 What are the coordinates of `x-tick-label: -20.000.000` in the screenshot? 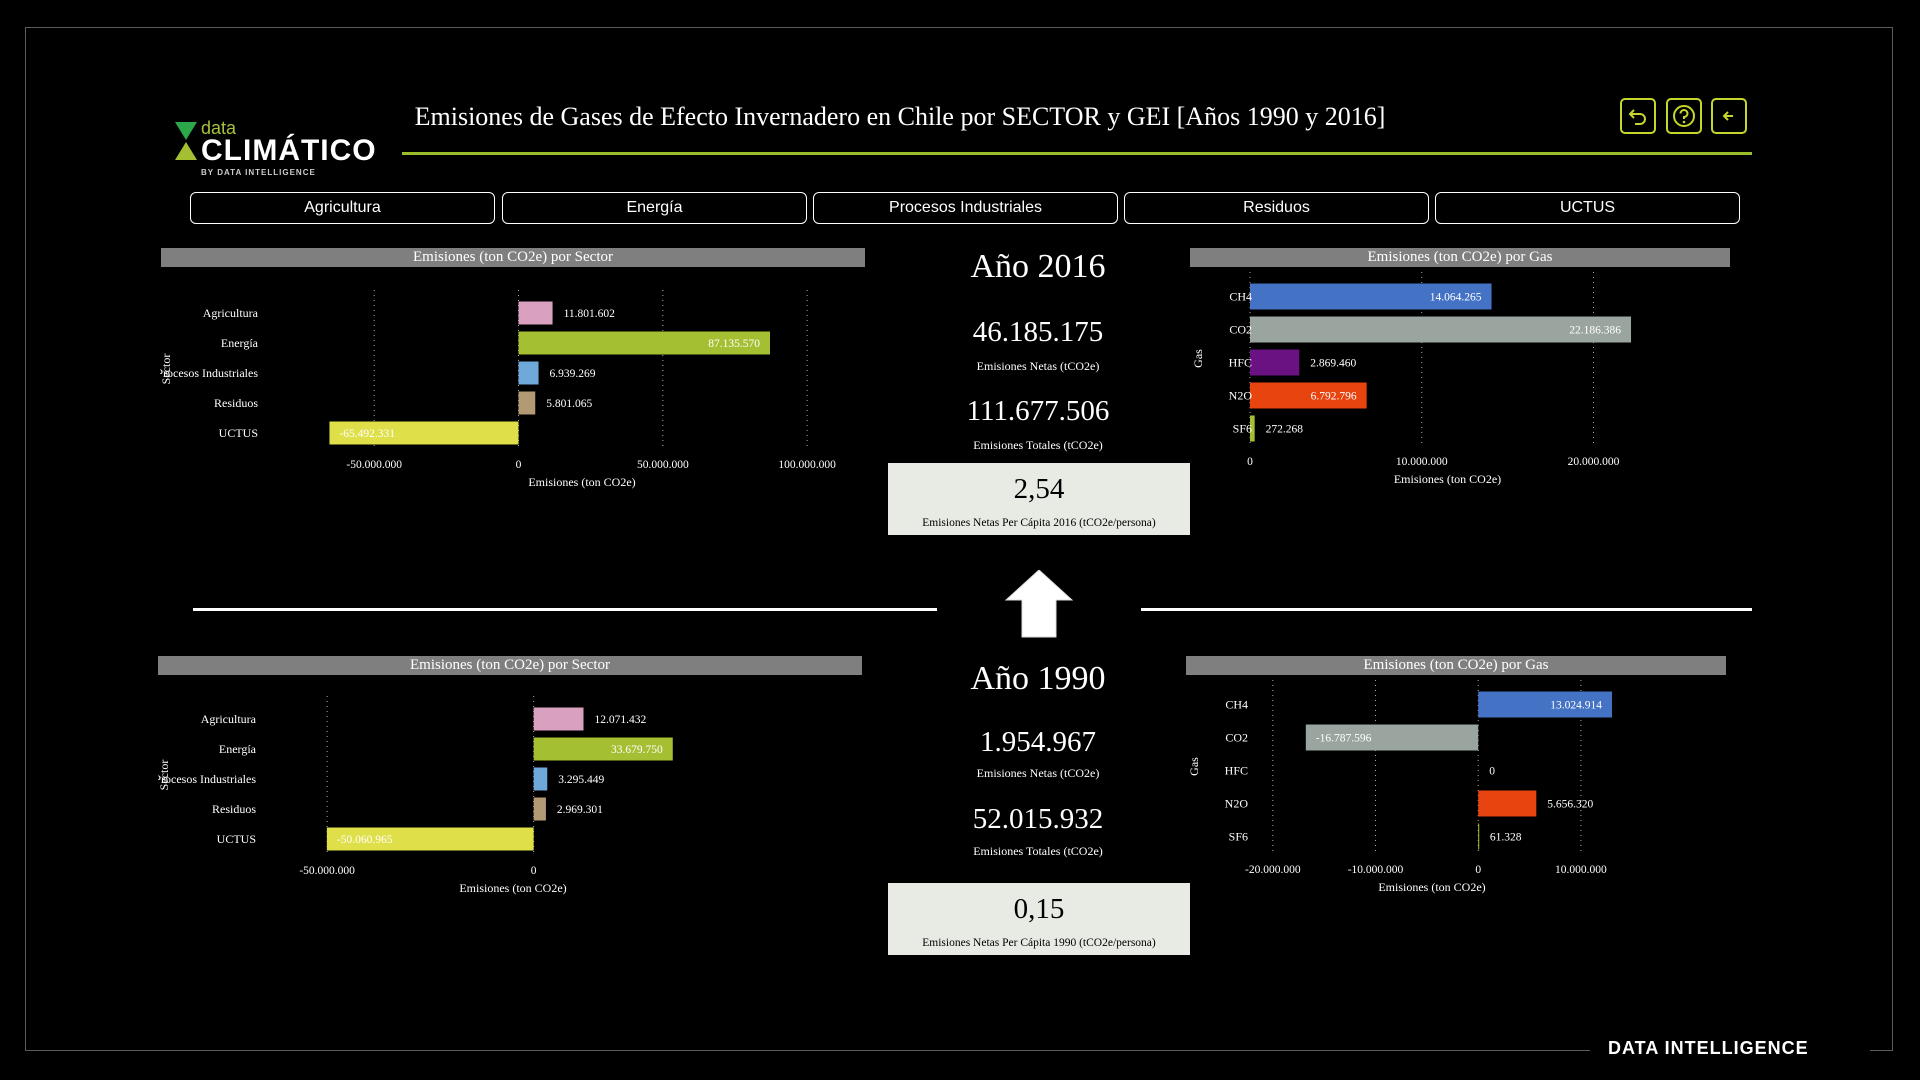 It's located at (1273, 870).